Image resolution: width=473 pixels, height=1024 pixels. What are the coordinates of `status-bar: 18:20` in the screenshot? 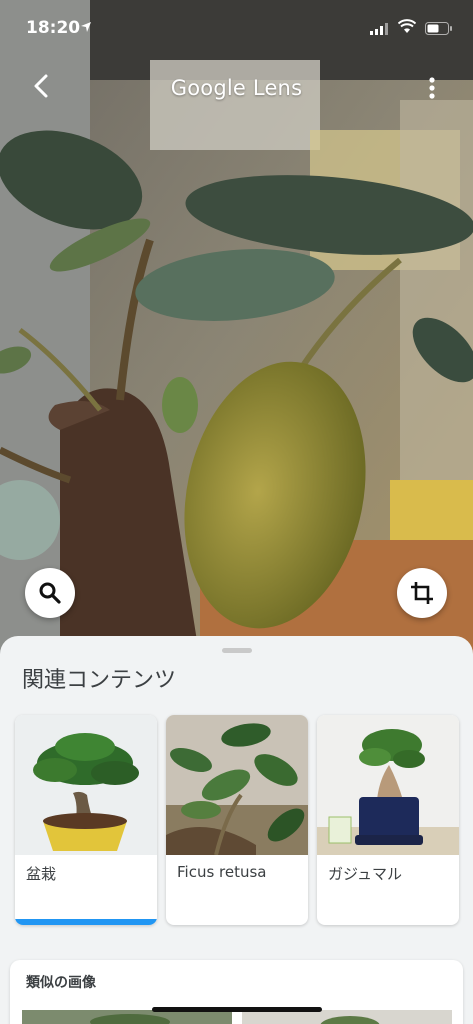 It's located at (236, 28).